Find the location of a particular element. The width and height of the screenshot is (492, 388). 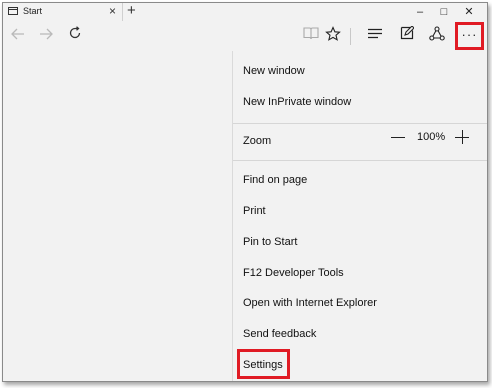

menu-item-open-with-ie: Open with Internet Explorer is located at coordinates (360, 304).